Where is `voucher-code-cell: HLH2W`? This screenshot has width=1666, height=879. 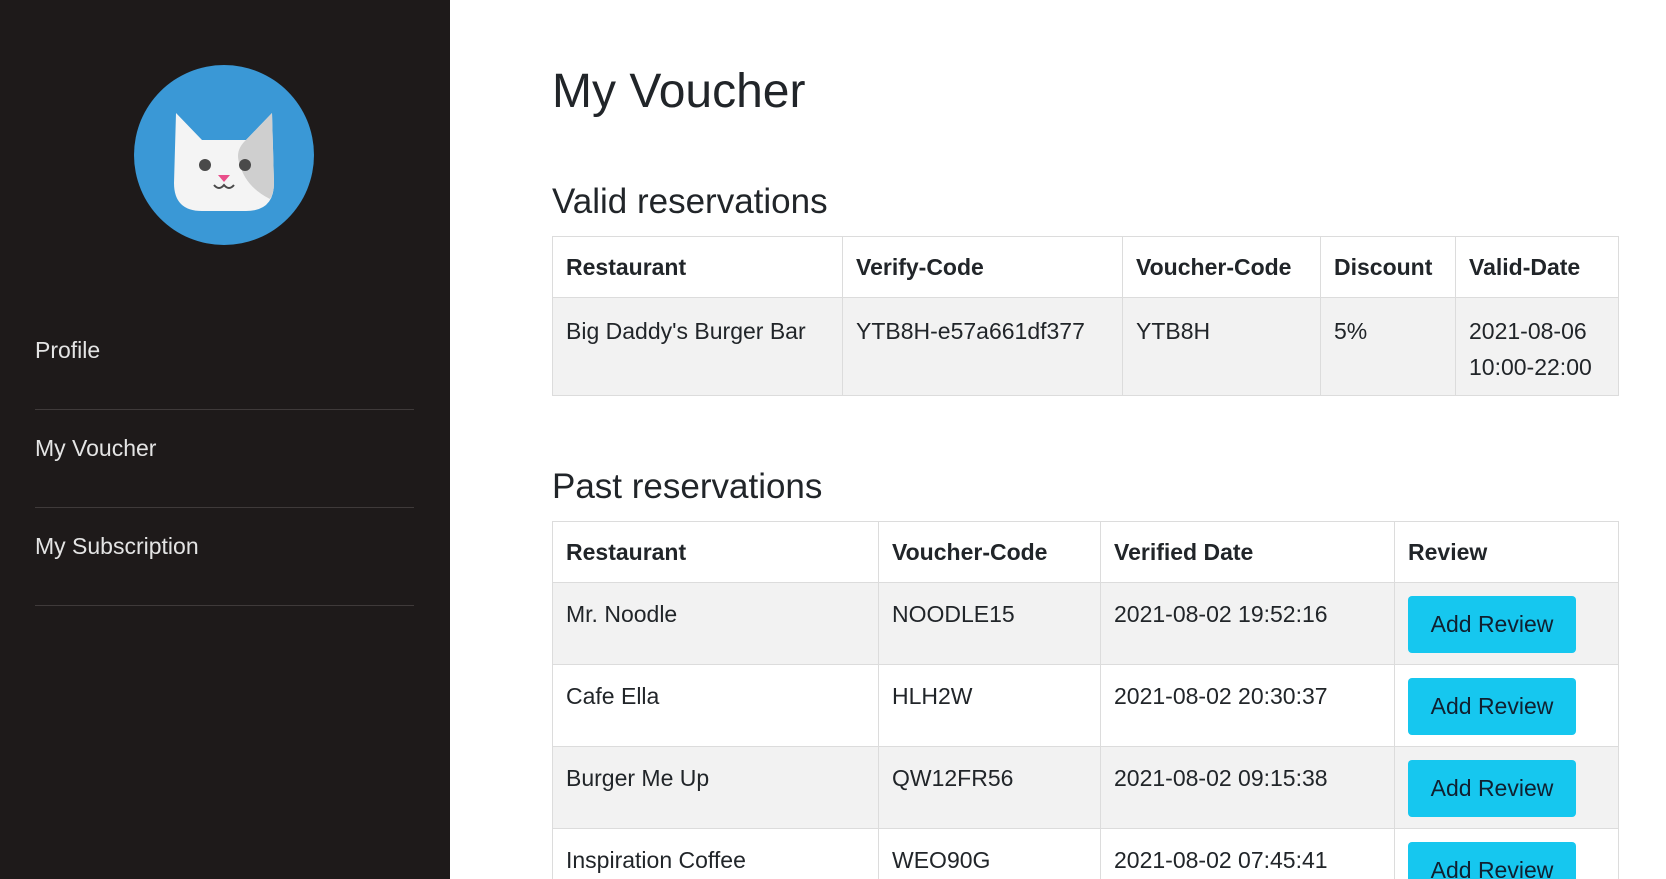 voucher-code-cell: HLH2W is located at coordinates (989, 705).